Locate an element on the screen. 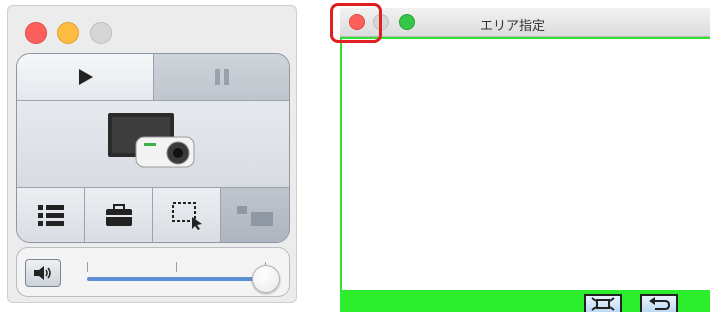 This screenshot has width=710, height=312. display-button is located at coordinates (153, 144).